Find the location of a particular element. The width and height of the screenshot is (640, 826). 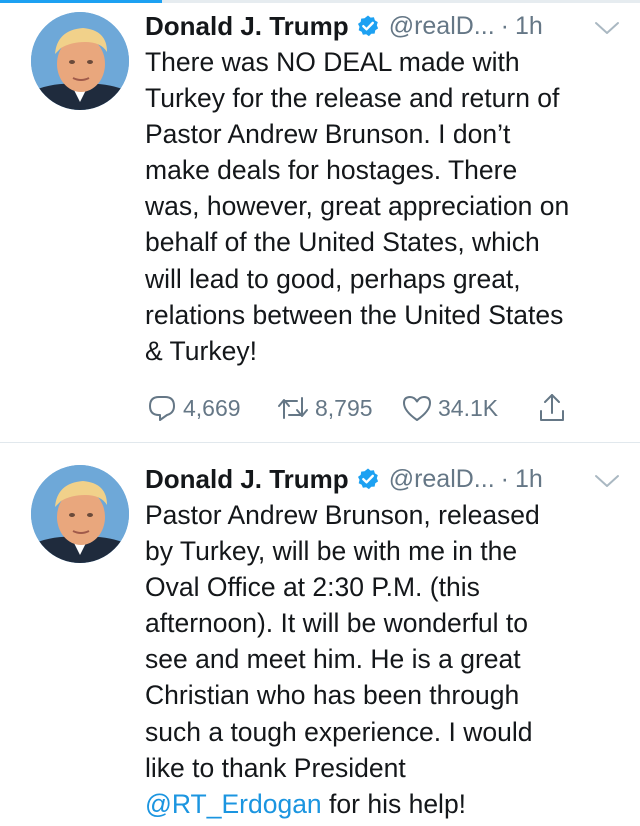

tweet-text-line: @RT_Erdogan for his help! is located at coordinates (383, 804).